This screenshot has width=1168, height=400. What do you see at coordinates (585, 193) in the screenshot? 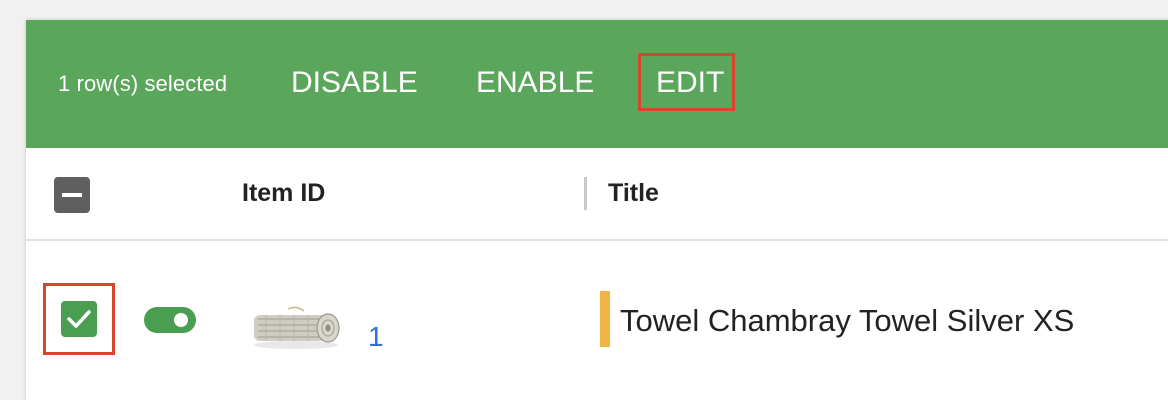
I see `column-resize-handle` at bounding box center [585, 193].